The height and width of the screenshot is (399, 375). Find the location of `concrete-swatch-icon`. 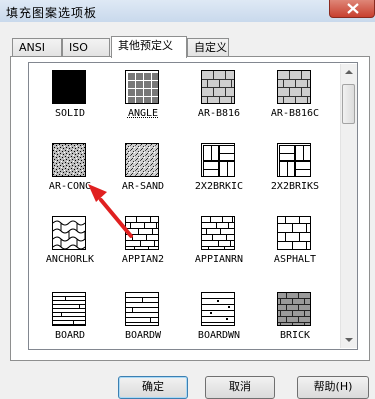

concrete-swatch-icon is located at coordinates (69, 160).